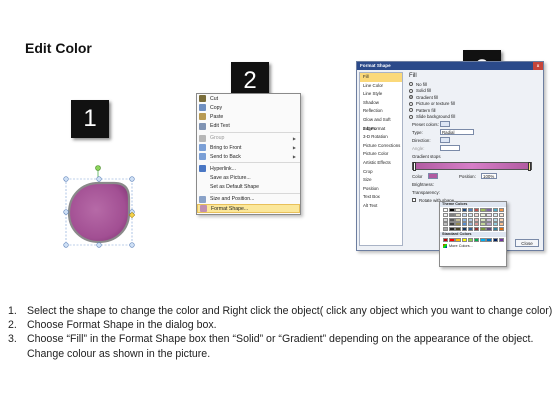 The height and width of the screenshot is (420, 560). Describe the element at coordinates (445, 124) in the screenshot. I see `preset-colors-button` at that location.